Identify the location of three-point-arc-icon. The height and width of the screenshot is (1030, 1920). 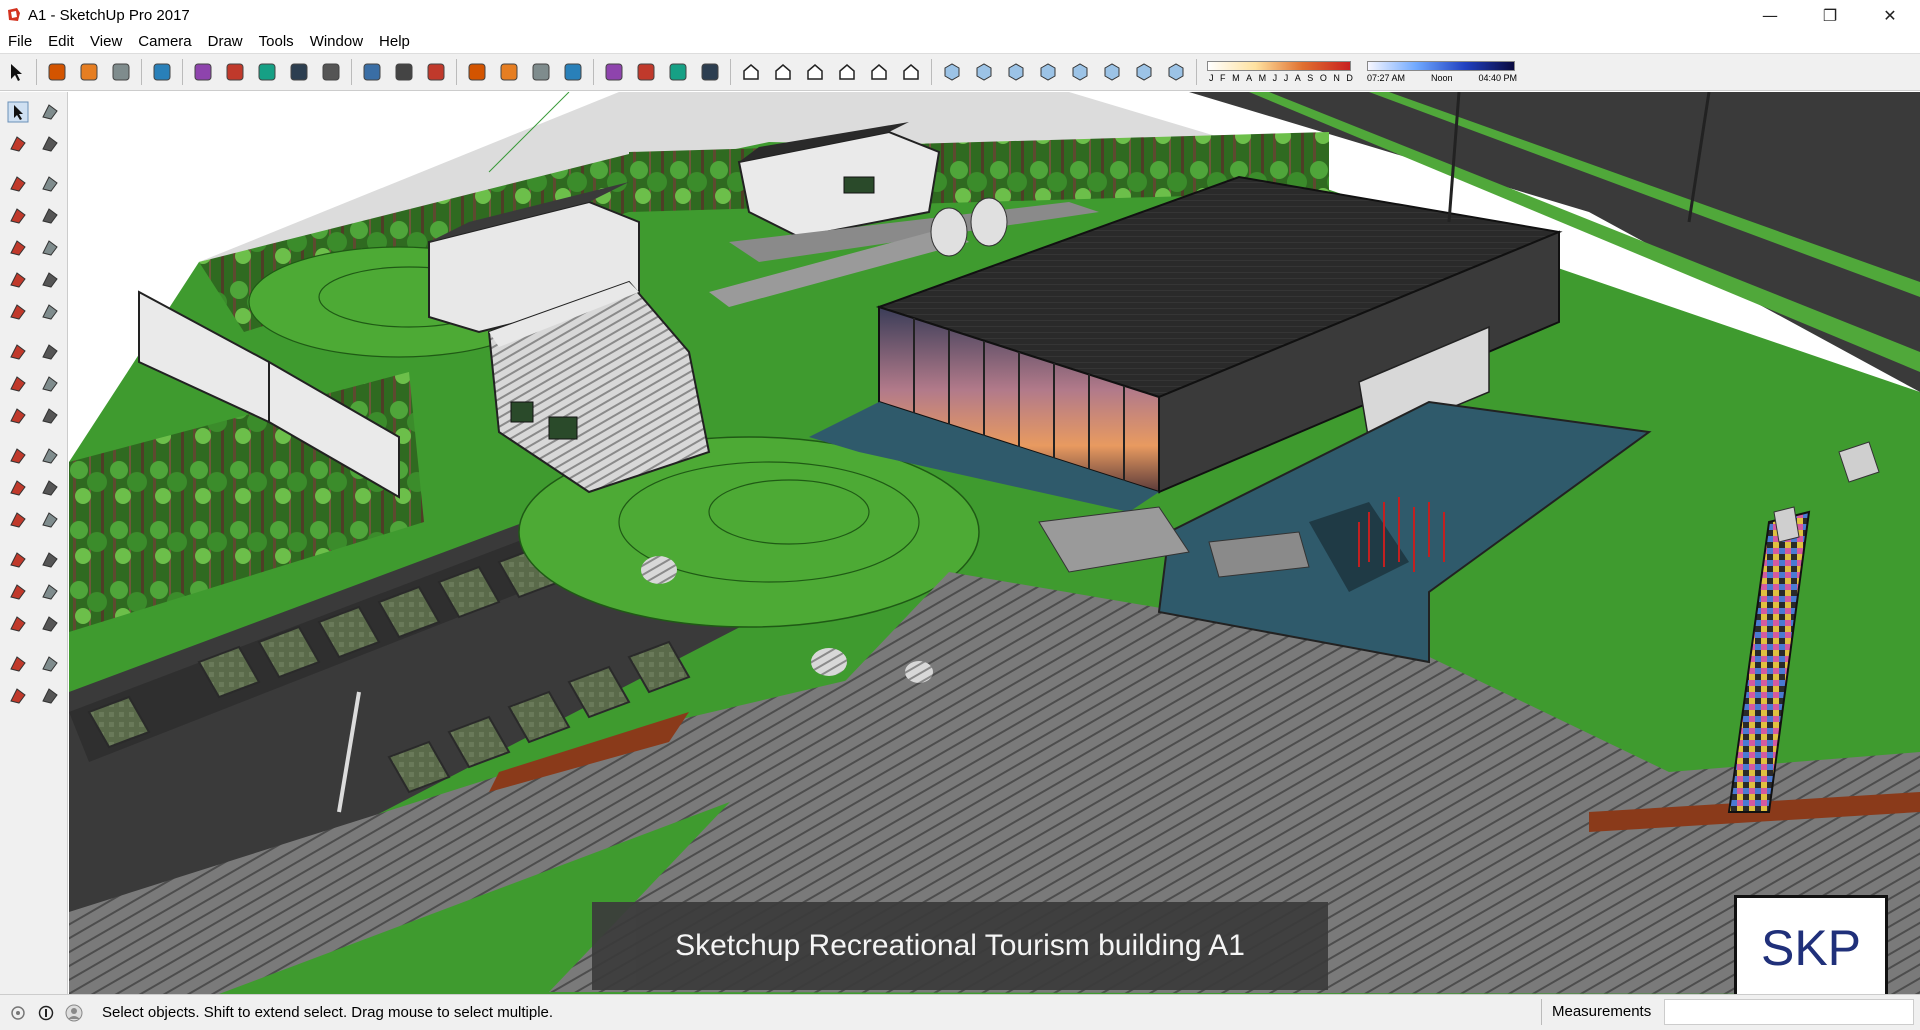
(18, 312).